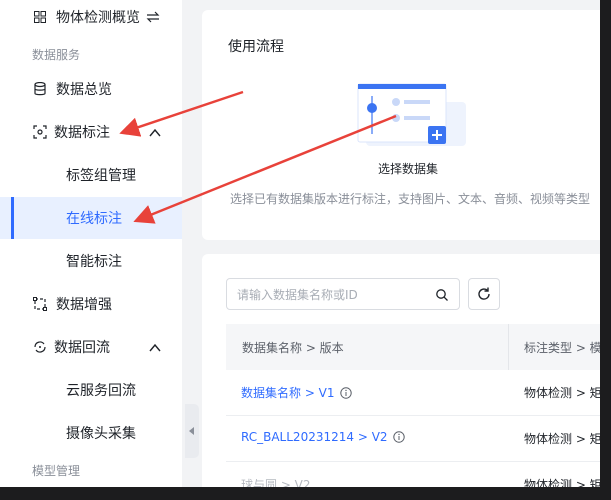 The image size is (611, 500). What do you see at coordinates (413, 347) in the screenshot?
I see `table-header: 数据集名称 > 版本 标注类型 > 模` at bounding box center [413, 347].